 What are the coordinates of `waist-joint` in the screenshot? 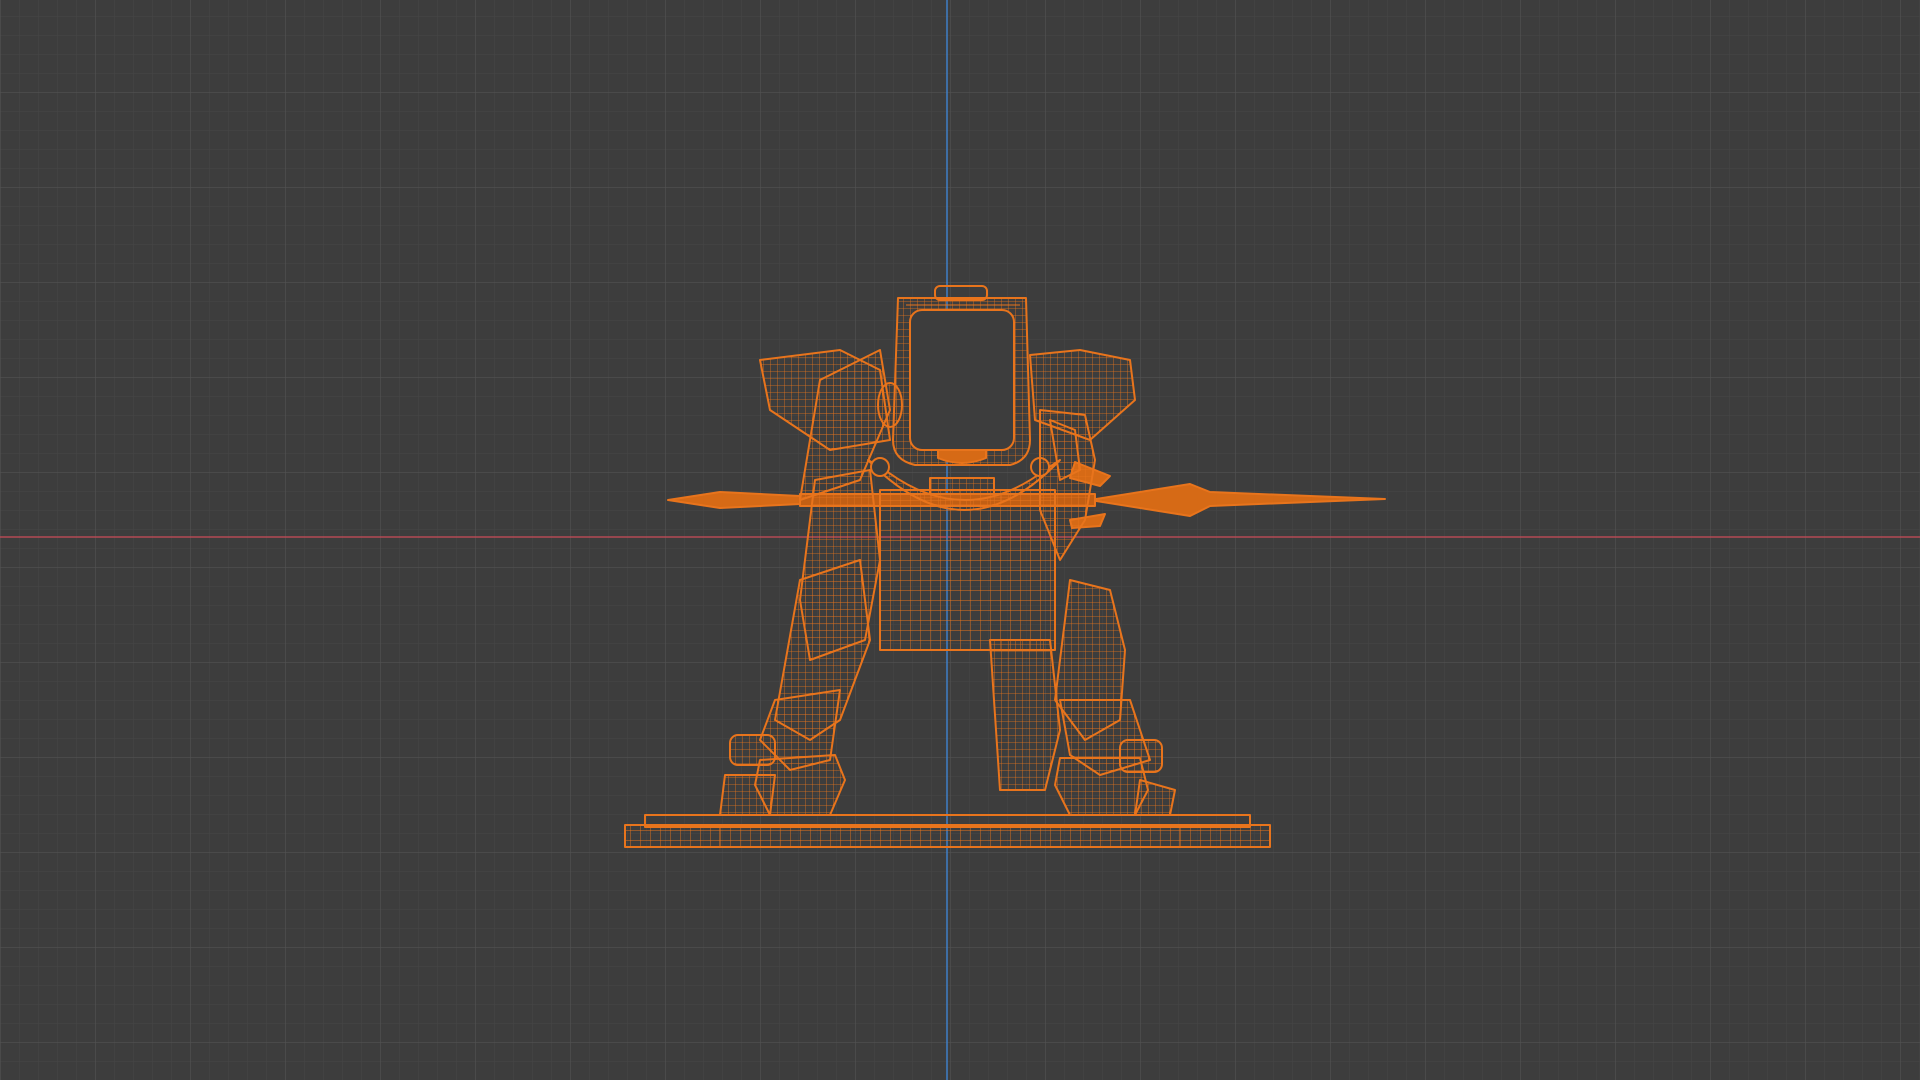 It's located at (962, 486).